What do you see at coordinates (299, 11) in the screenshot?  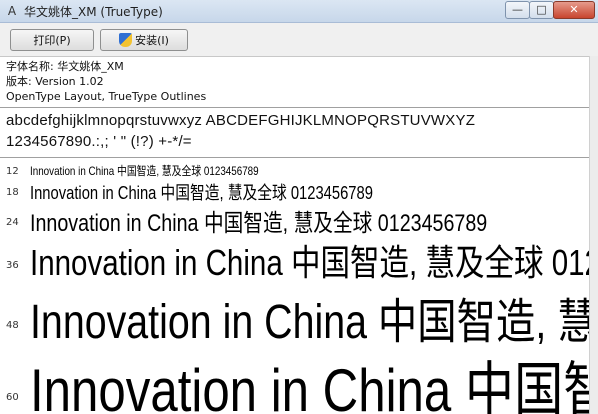 I see `title-bar: A 华文姚体_XM (TrueType) — □ ✕` at bounding box center [299, 11].